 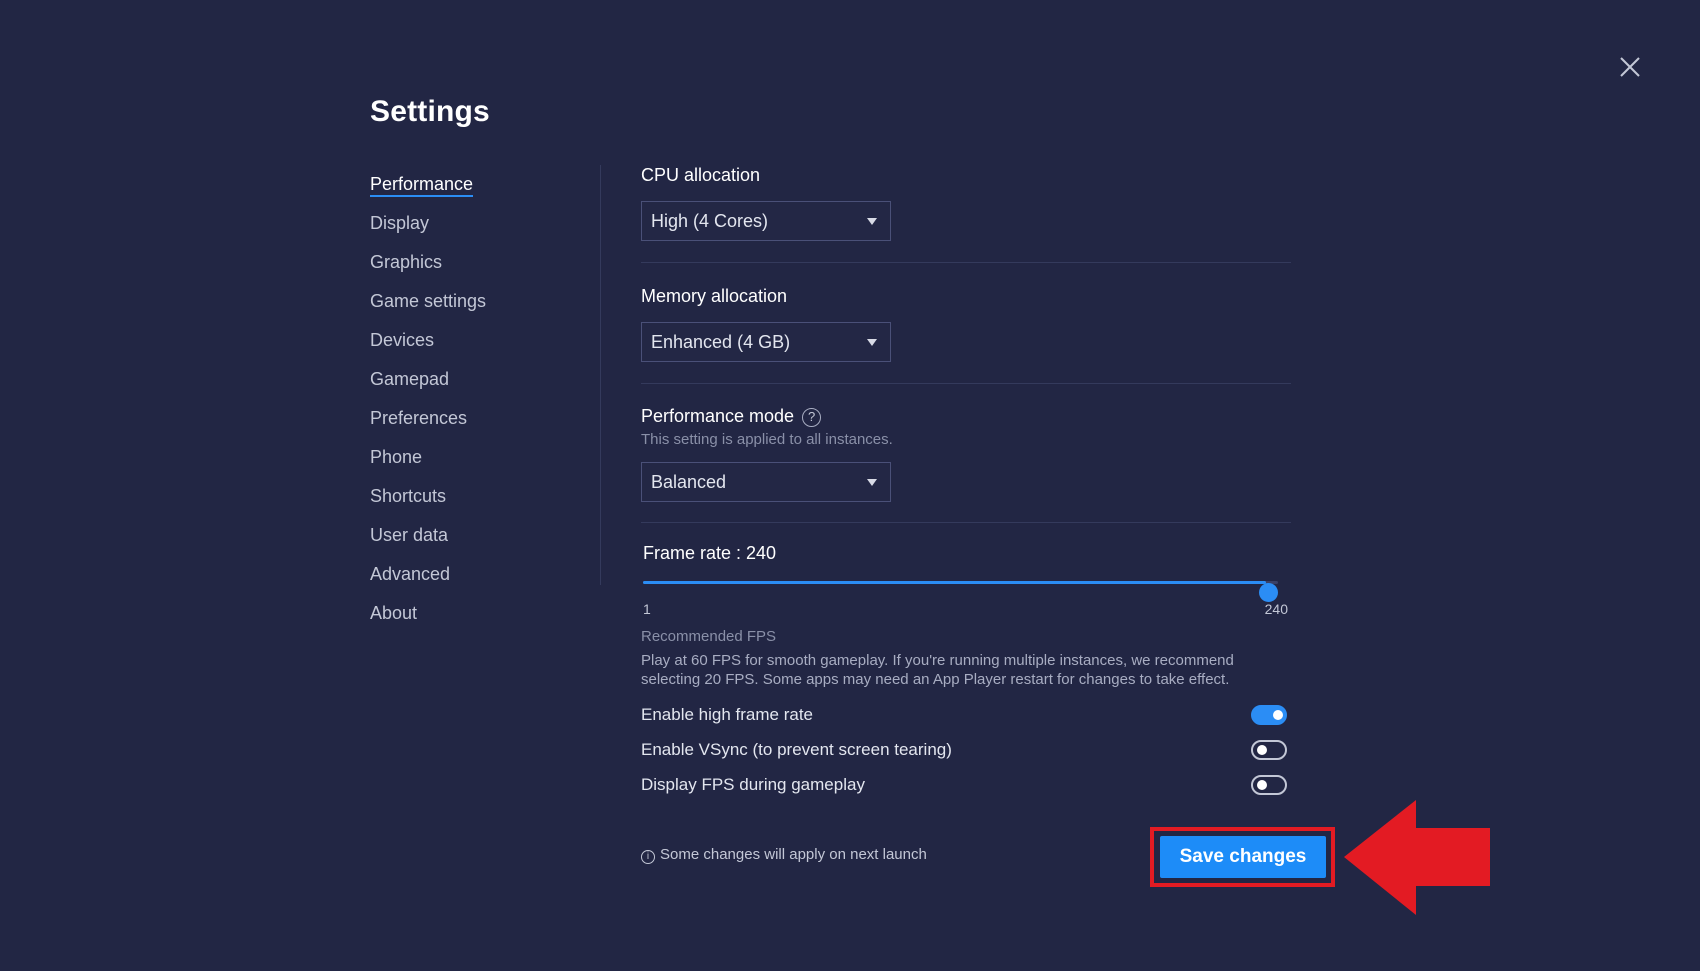 What do you see at coordinates (406, 262) in the screenshot?
I see `sidebar-item-label: Graphics` at bounding box center [406, 262].